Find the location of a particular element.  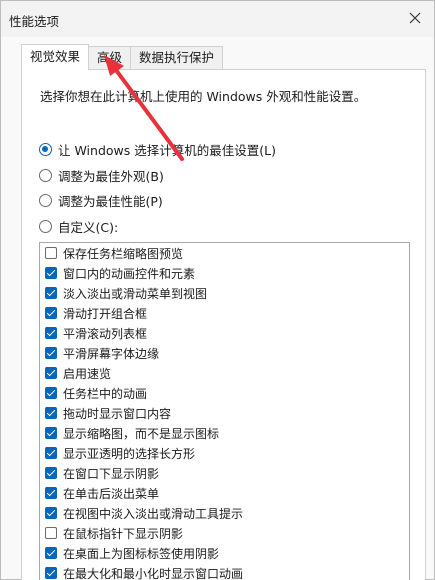

tab-strip: 视觉效果 高级 数据执行保护 is located at coordinates (122, 57).